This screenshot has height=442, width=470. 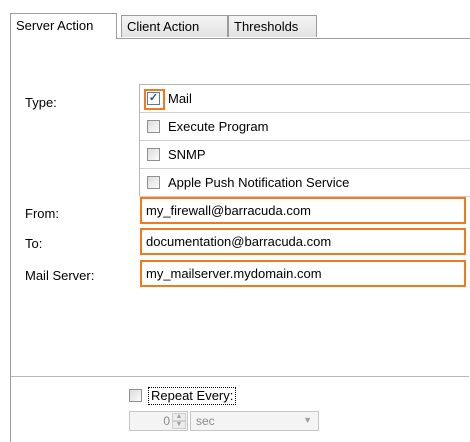 I want to click on type-option-label: Execute Program, so click(x=218, y=126).